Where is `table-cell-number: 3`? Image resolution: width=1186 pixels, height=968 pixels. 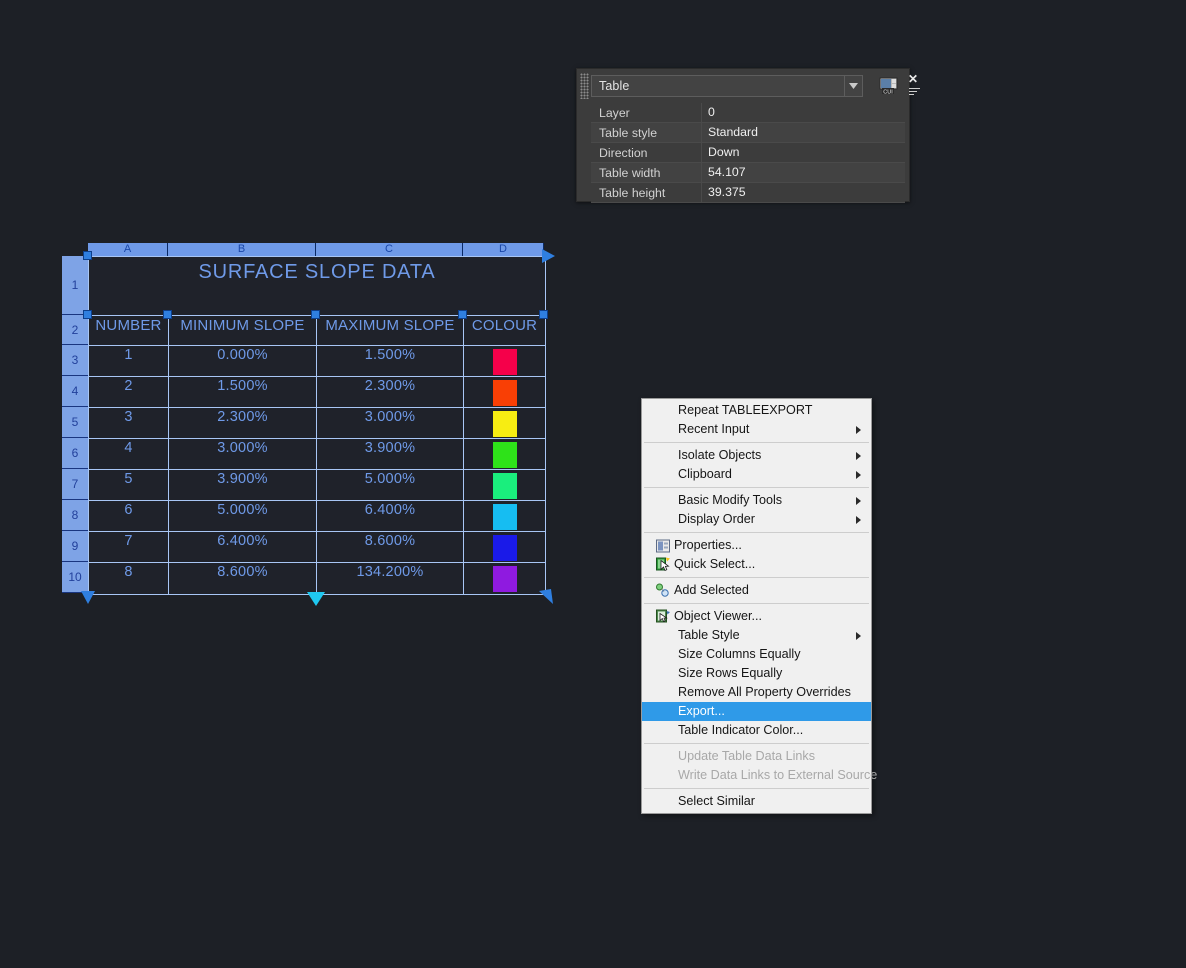 table-cell-number: 3 is located at coordinates (129, 423).